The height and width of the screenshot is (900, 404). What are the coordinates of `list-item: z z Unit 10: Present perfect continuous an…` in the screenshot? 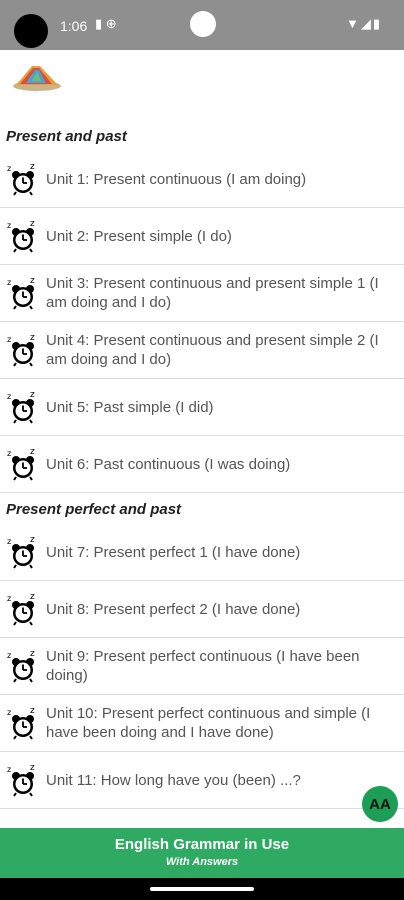 It's located at (202, 723).